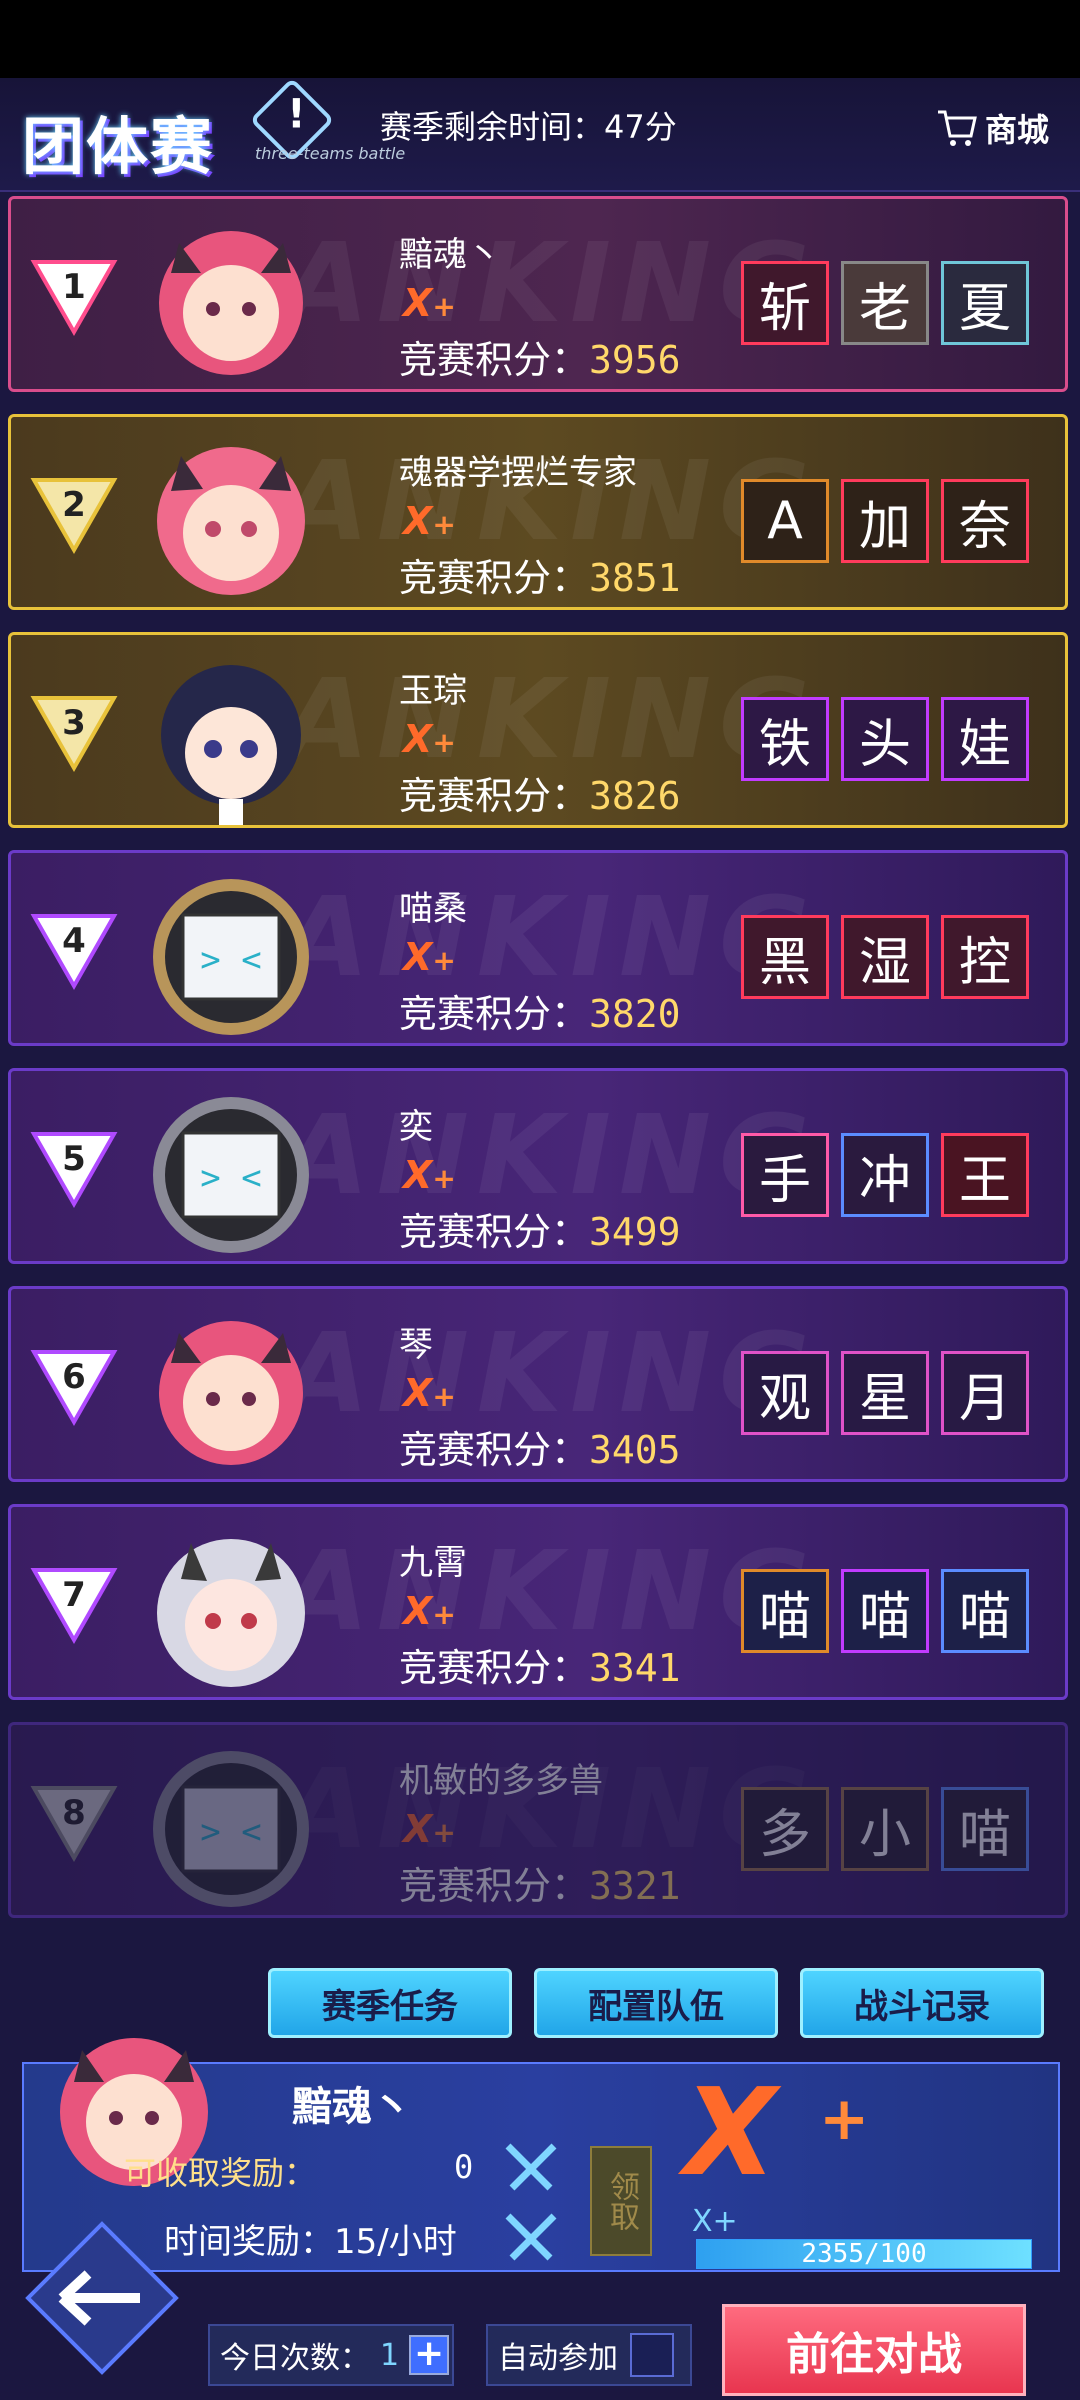 The height and width of the screenshot is (2400, 1080). What do you see at coordinates (390, 2003) in the screenshot?
I see `season-tasks-button: 赛季任务` at bounding box center [390, 2003].